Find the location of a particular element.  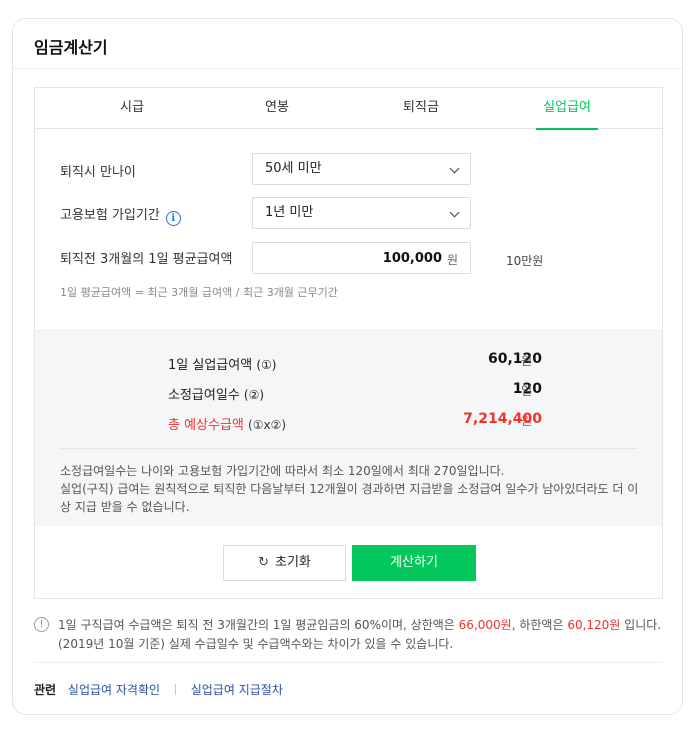

result-divider is located at coordinates (348, 448).